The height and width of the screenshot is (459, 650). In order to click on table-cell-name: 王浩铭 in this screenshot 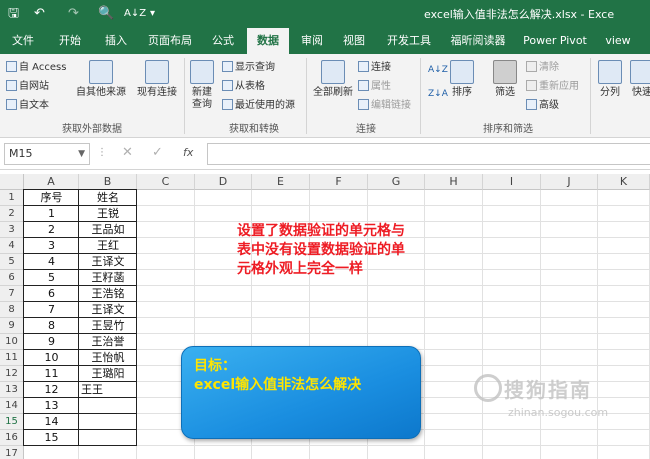, I will do `click(108, 294)`.